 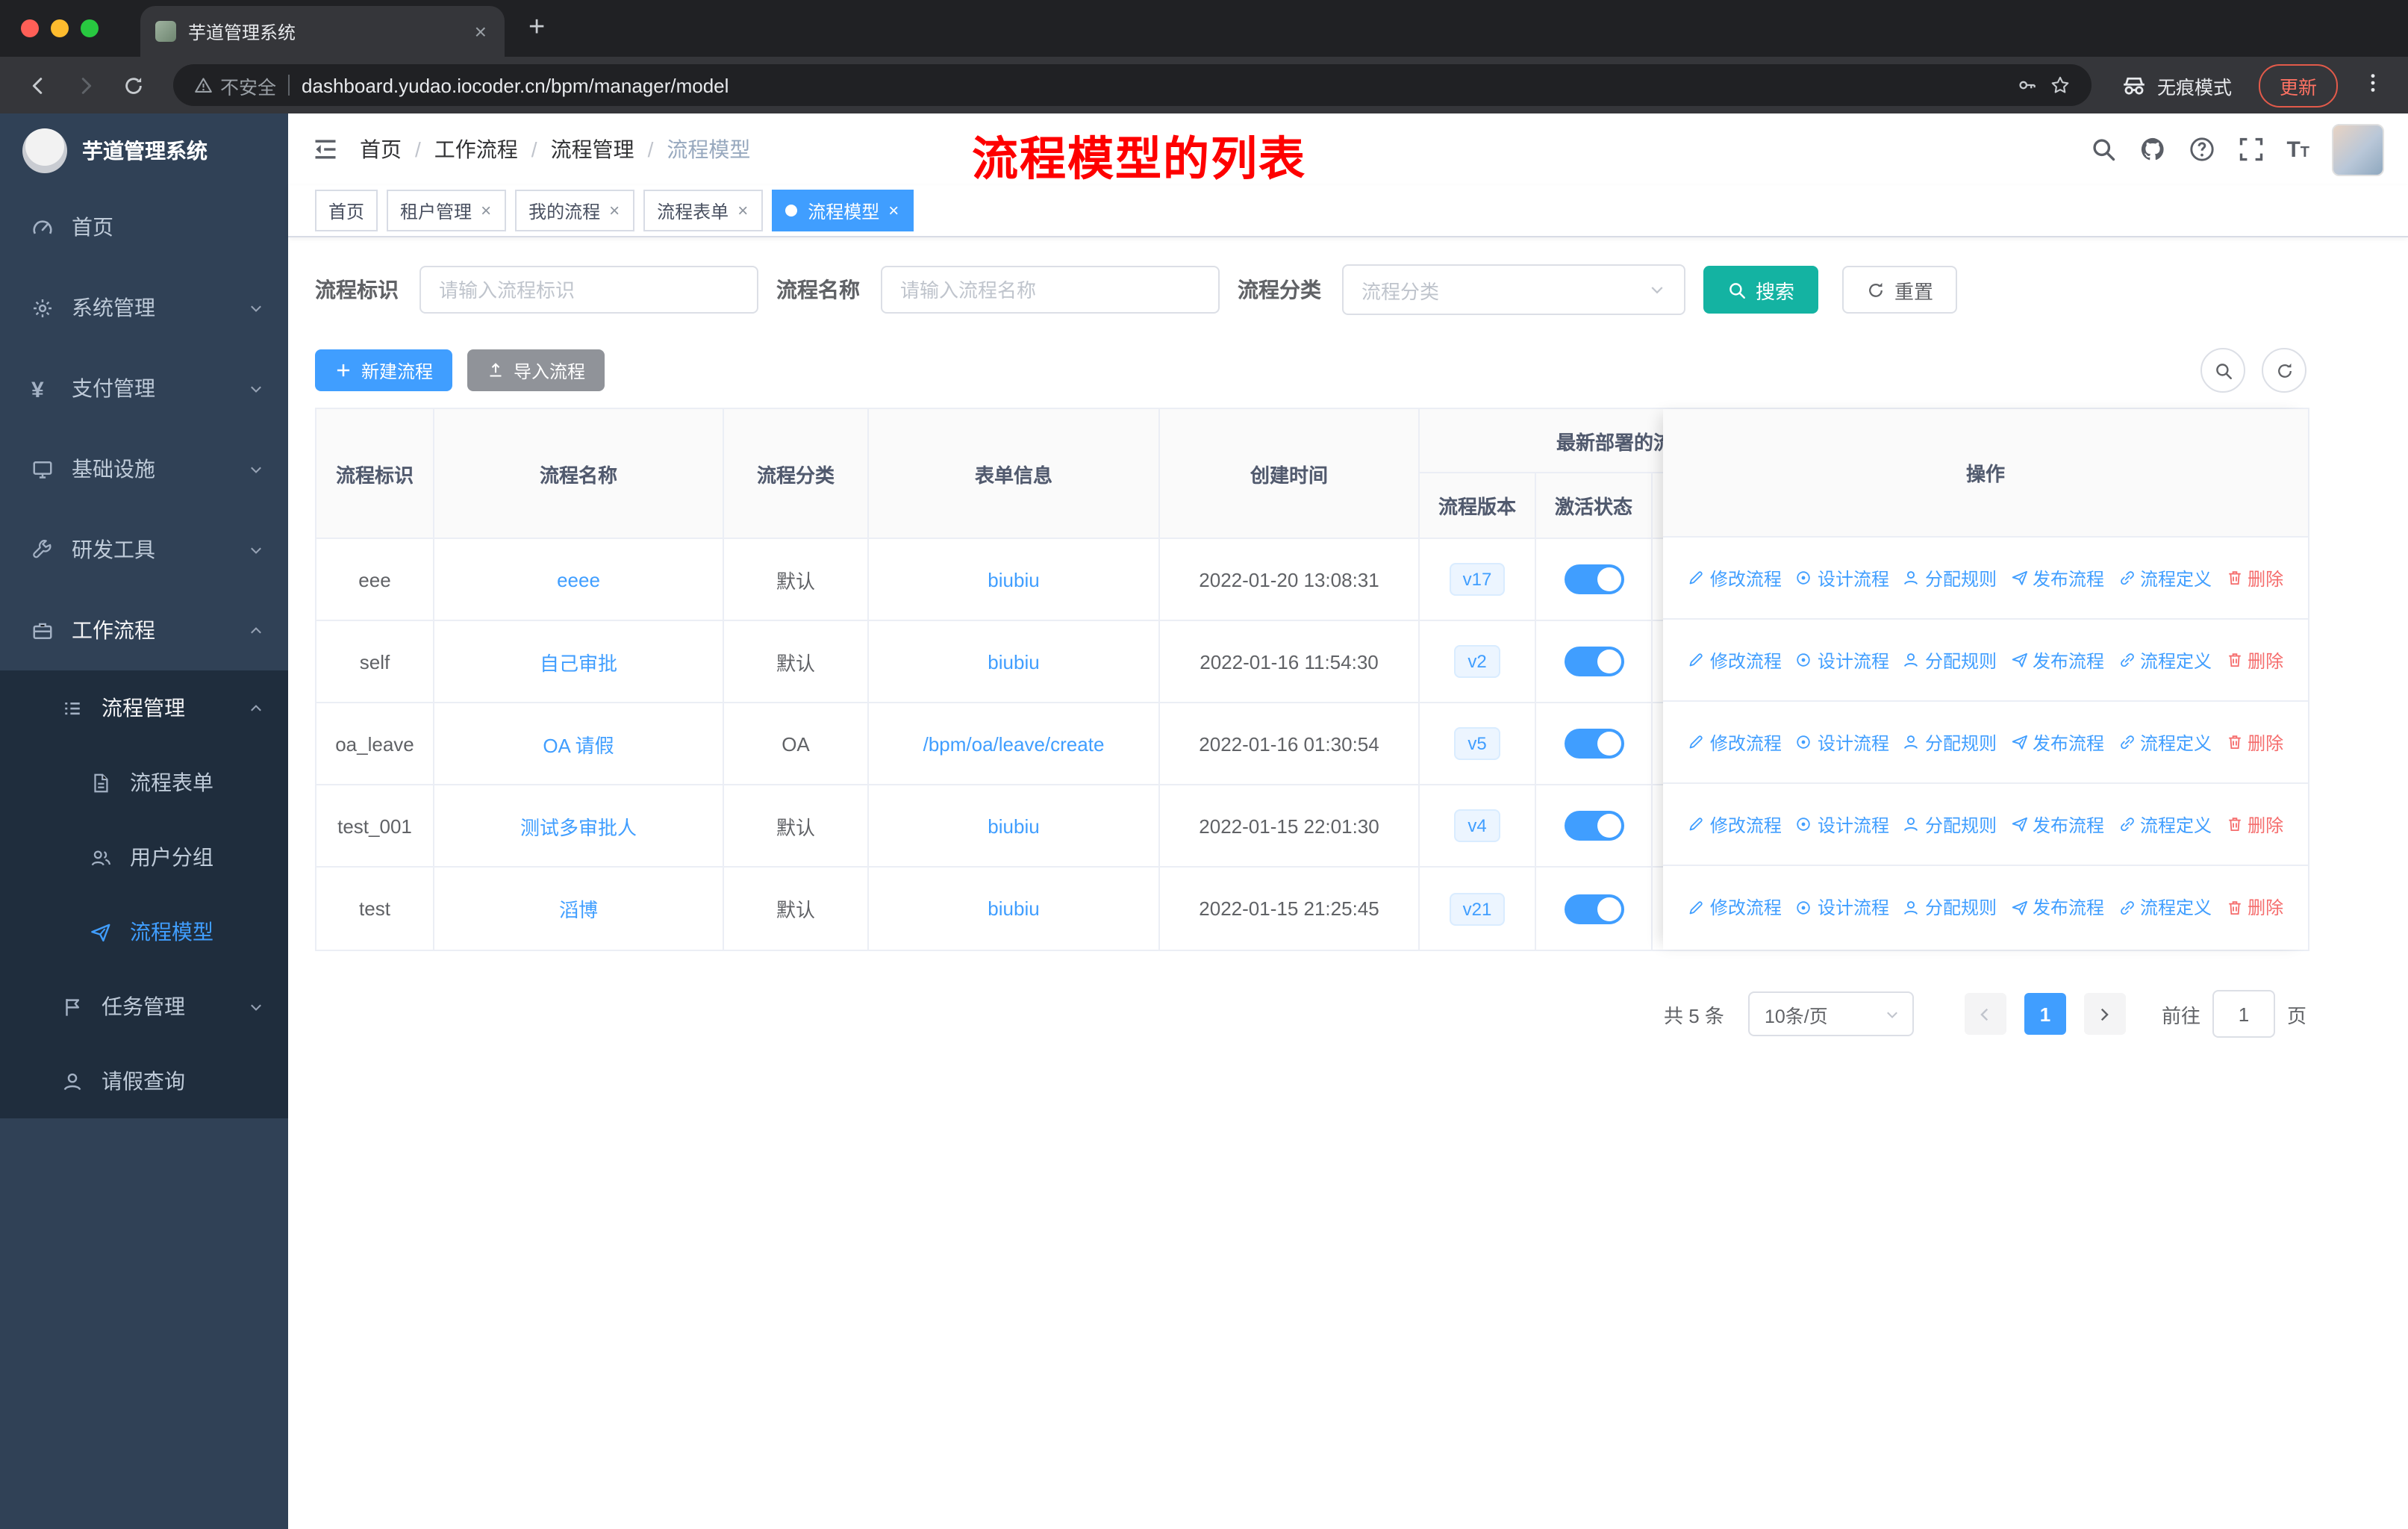 I want to click on tag-home: 首页, so click(x=346, y=211).